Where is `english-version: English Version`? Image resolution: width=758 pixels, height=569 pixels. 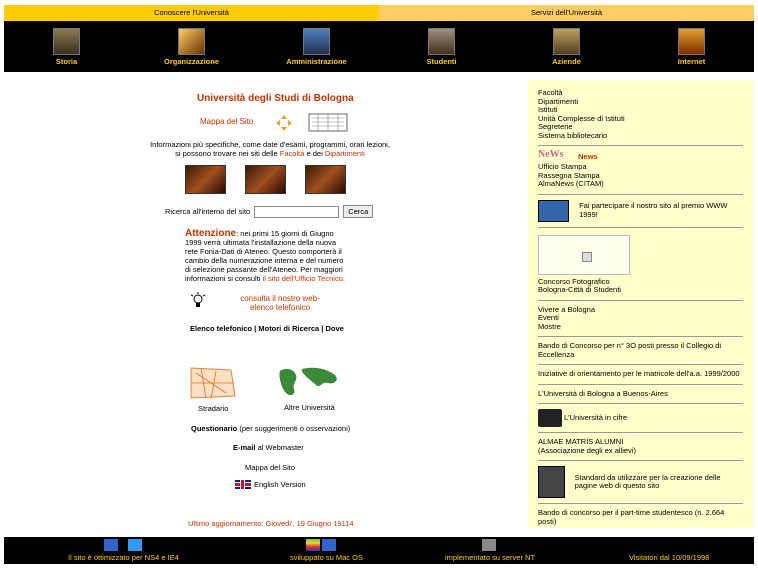
english-version: English Version is located at coordinates (270, 484).